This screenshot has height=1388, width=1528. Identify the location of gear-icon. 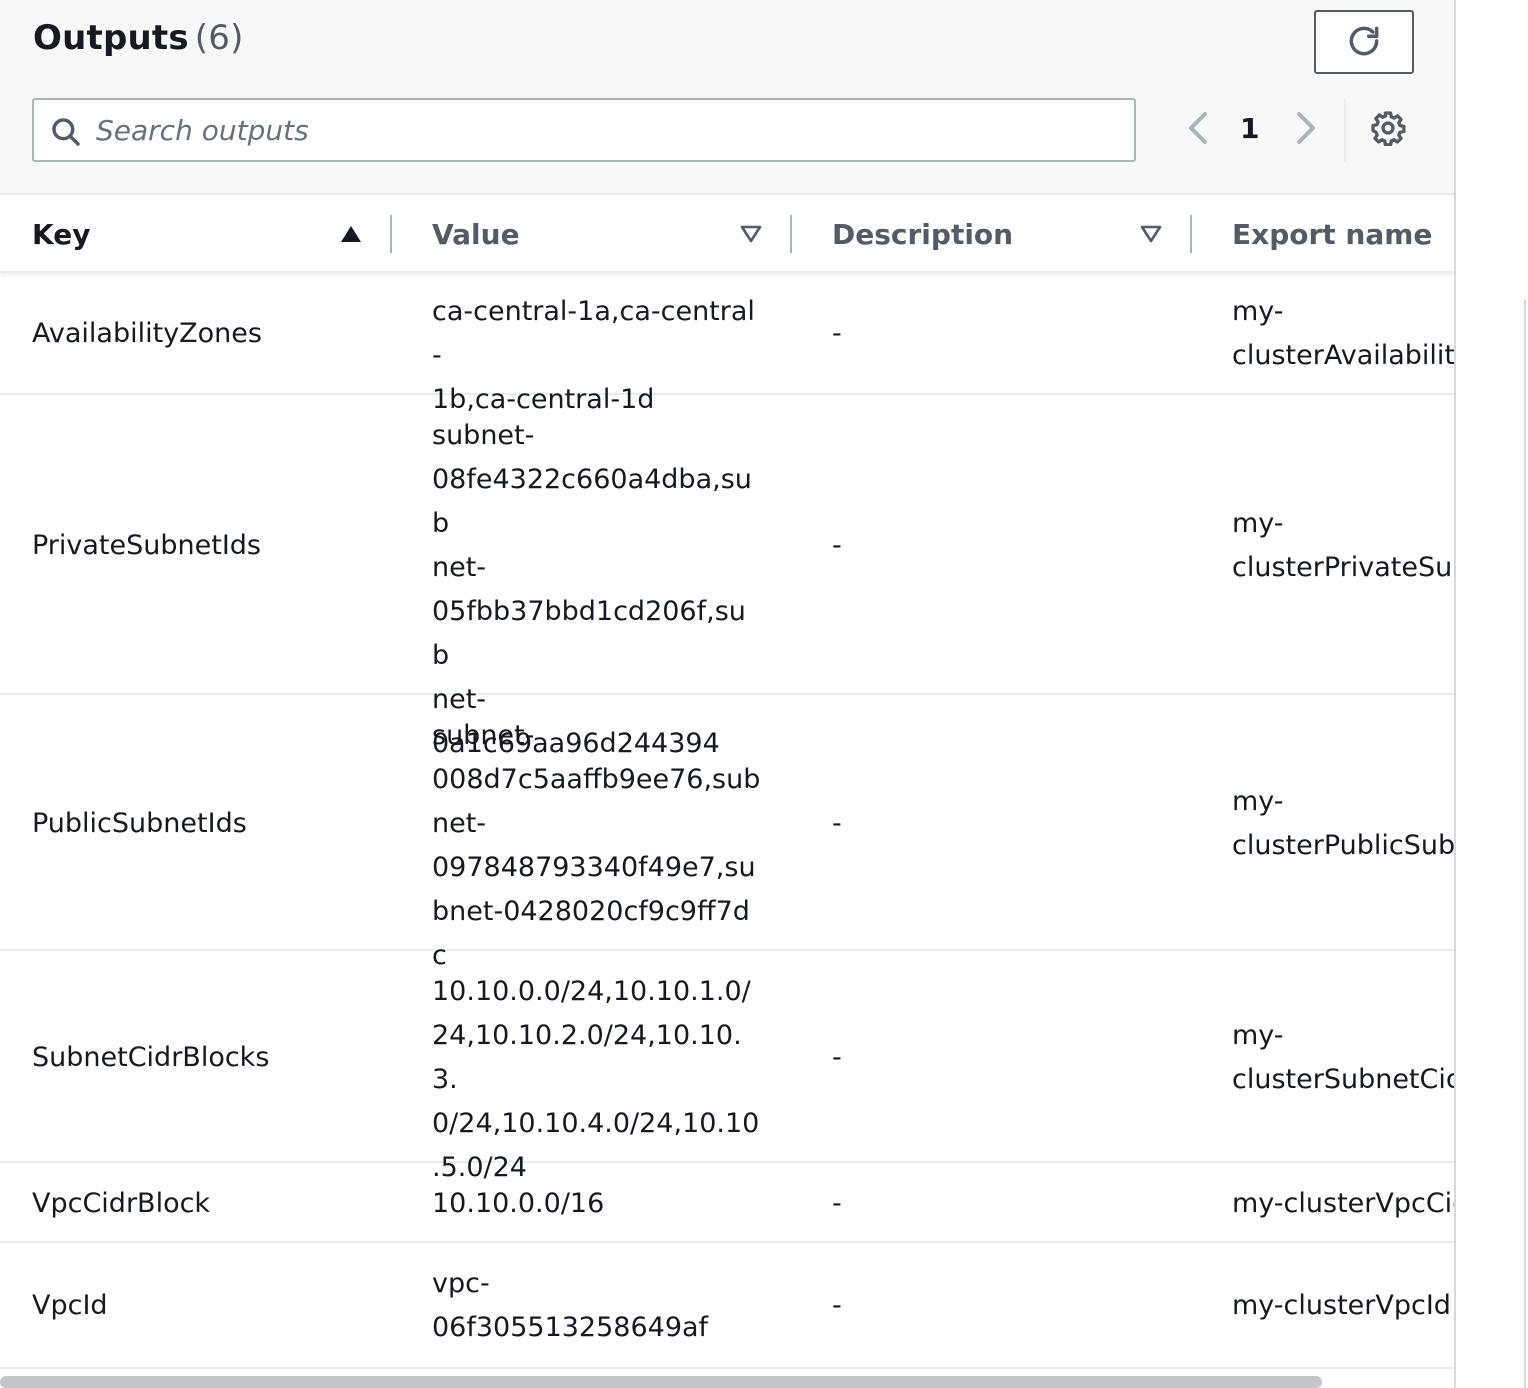
(1388, 130).